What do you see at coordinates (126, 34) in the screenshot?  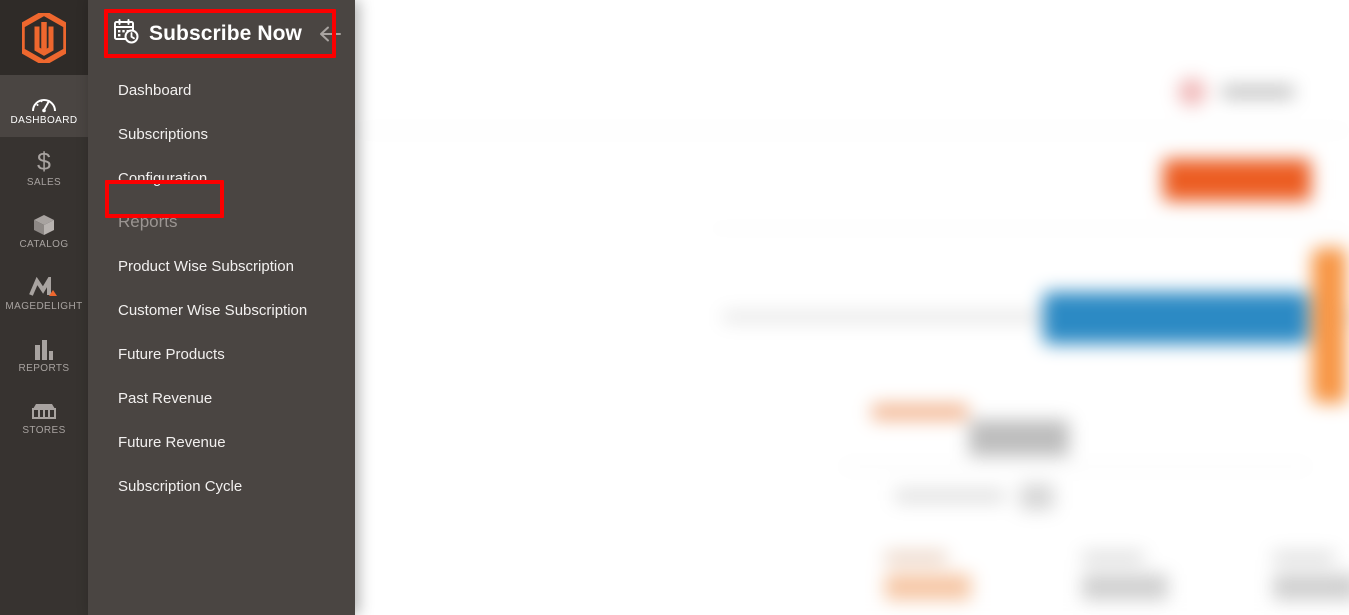 I see `calendar-clock-icon` at bounding box center [126, 34].